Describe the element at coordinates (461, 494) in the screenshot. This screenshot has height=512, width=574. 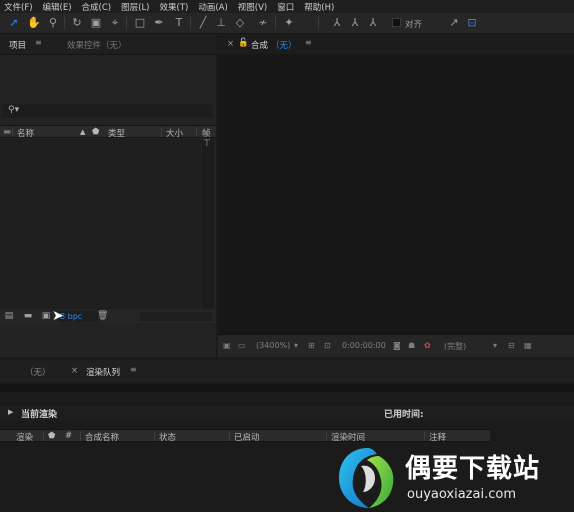
I see `watermark-site-url: ouyaoxiazai.com` at that location.